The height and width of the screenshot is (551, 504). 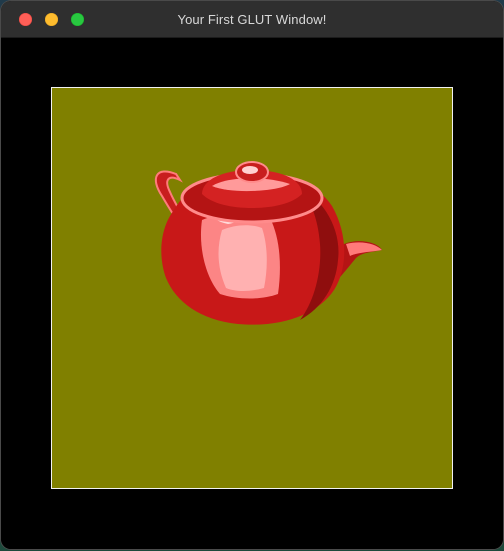 What do you see at coordinates (250, 170) in the screenshot?
I see `teapot-knob-highlight` at bounding box center [250, 170].